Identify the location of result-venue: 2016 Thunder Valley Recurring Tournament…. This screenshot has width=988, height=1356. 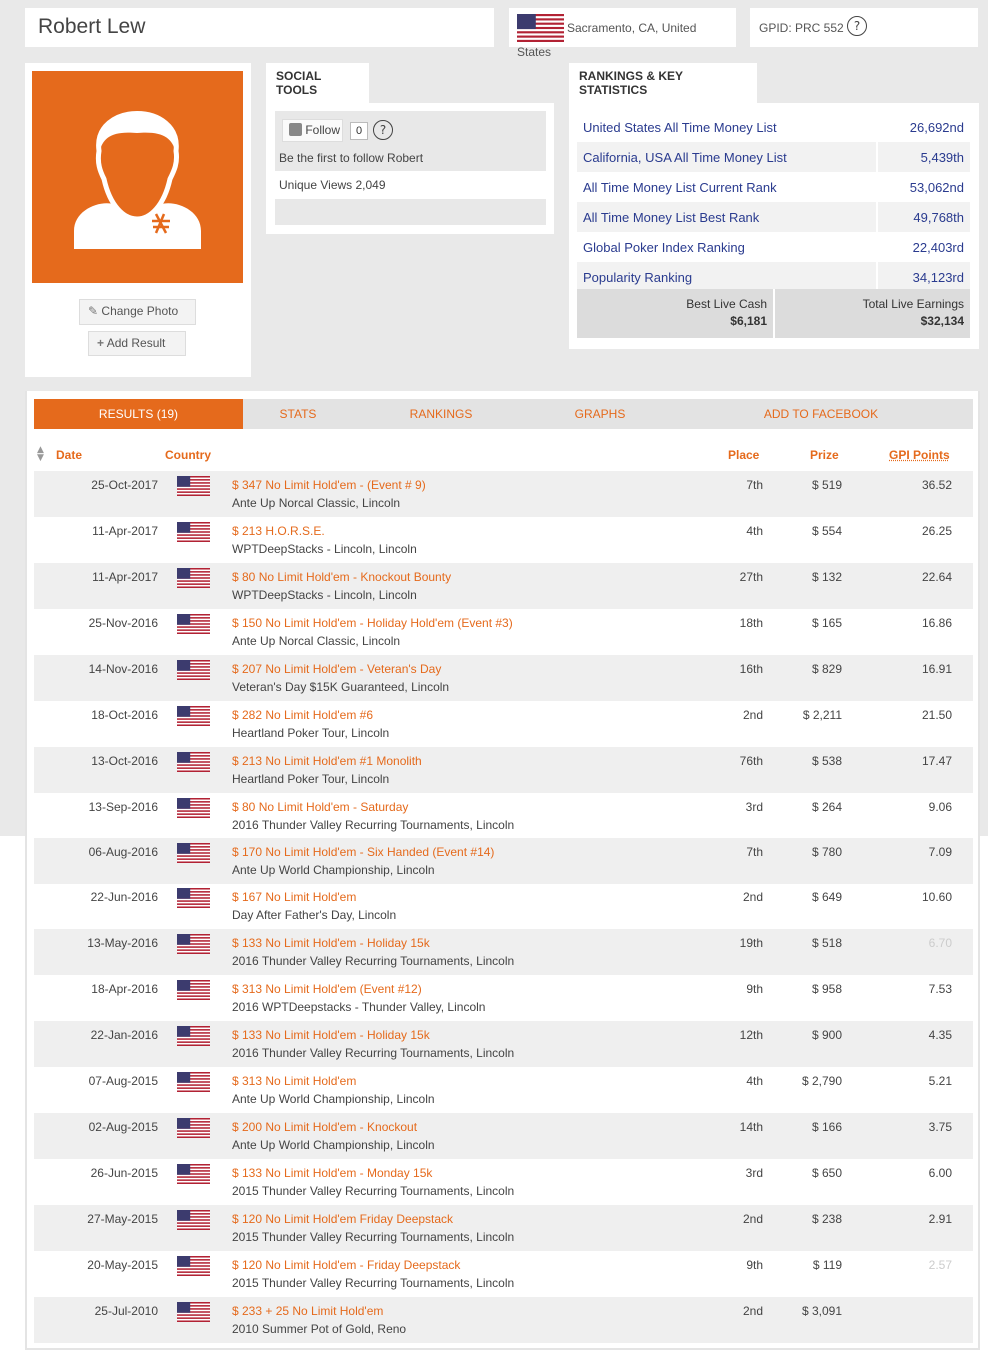
(373, 825).